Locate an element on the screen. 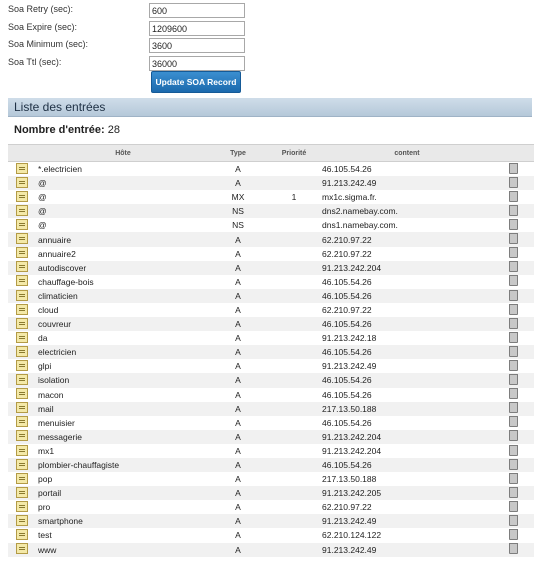 This screenshot has width=540, height=563. record-priority: 1 is located at coordinates (294, 197).